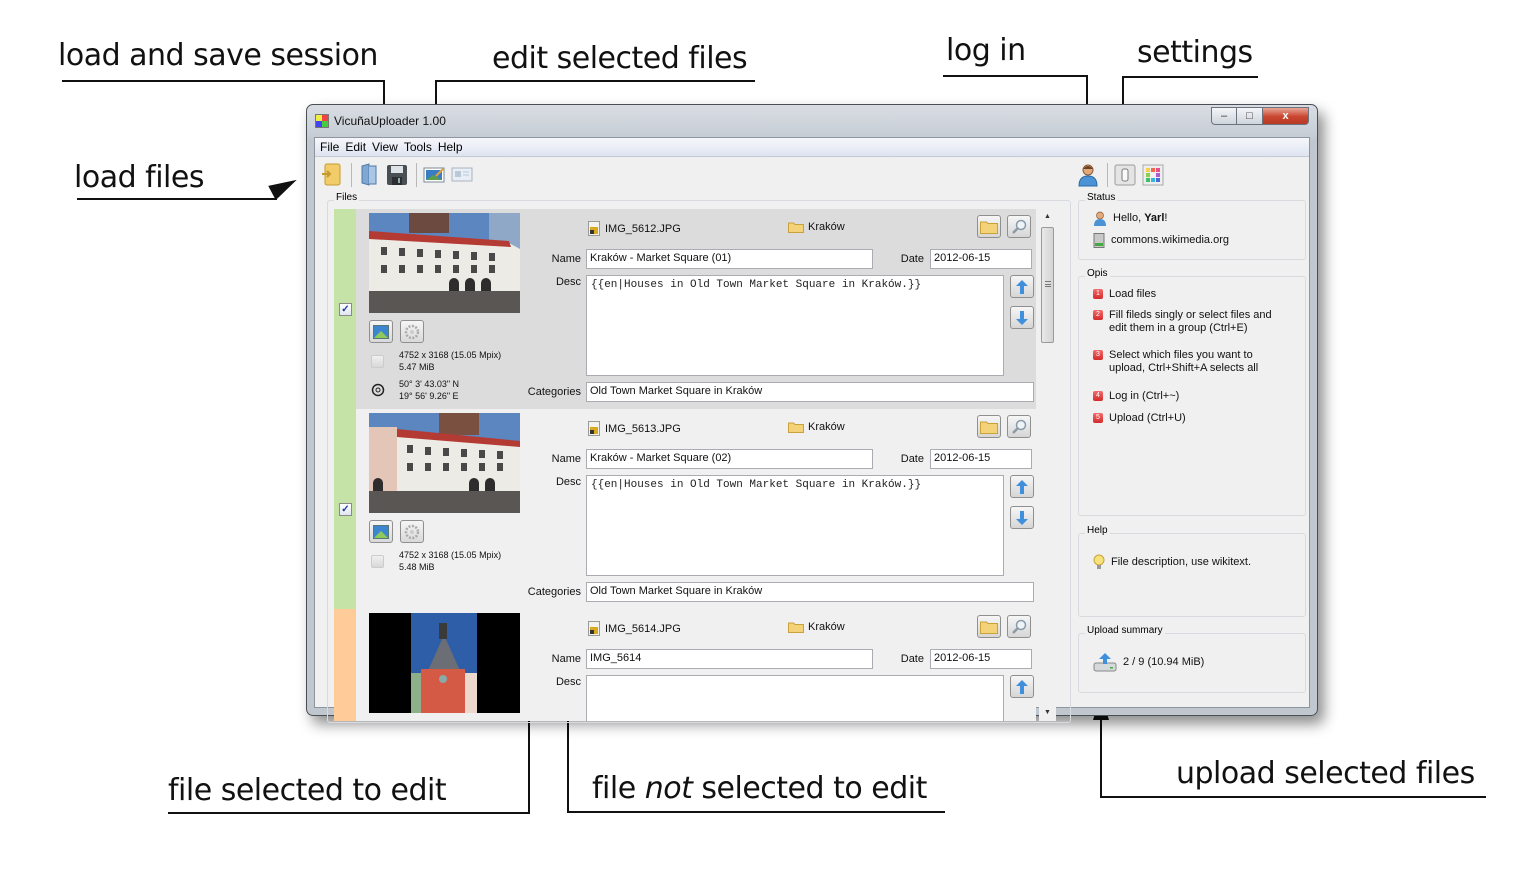 This screenshot has height=876, width=1539. Describe the element at coordinates (434, 175) in the screenshot. I see `edit-selected-button` at that location.